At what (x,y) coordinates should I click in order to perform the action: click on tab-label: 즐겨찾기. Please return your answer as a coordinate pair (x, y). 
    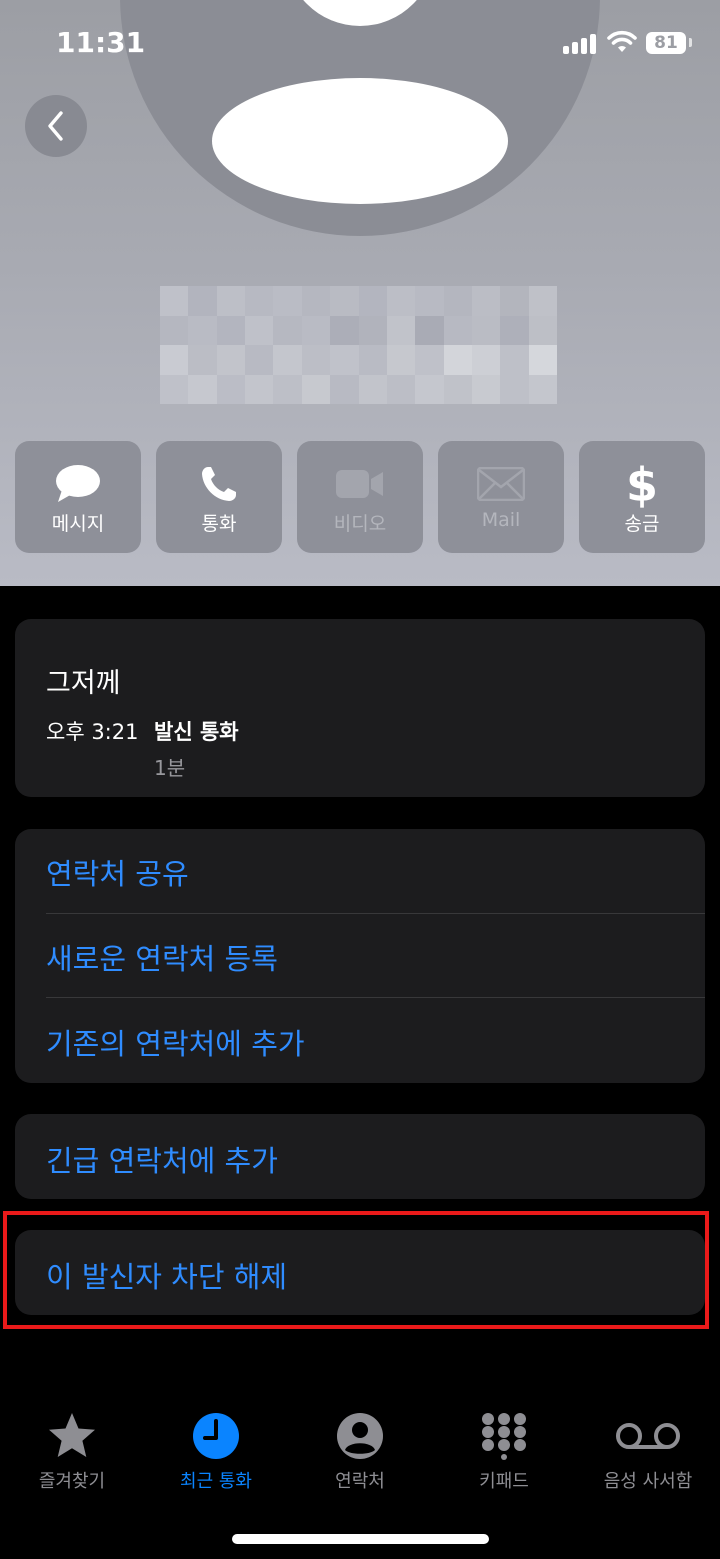
    Looking at the image, I should click on (72, 1481).